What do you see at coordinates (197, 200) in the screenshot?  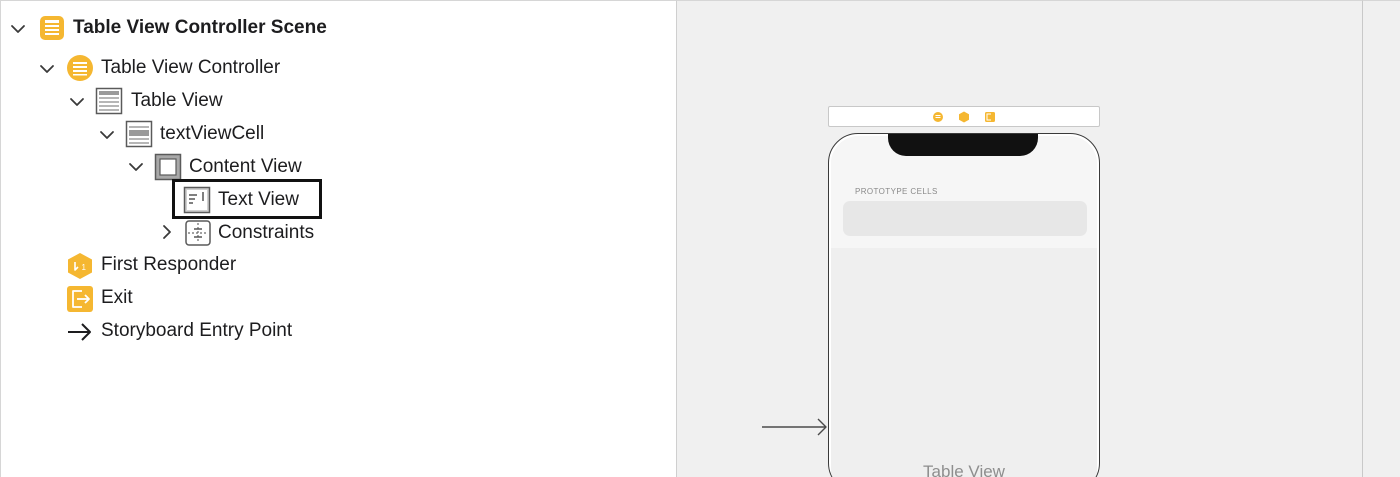 I see `text-view-icon` at bounding box center [197, 200].